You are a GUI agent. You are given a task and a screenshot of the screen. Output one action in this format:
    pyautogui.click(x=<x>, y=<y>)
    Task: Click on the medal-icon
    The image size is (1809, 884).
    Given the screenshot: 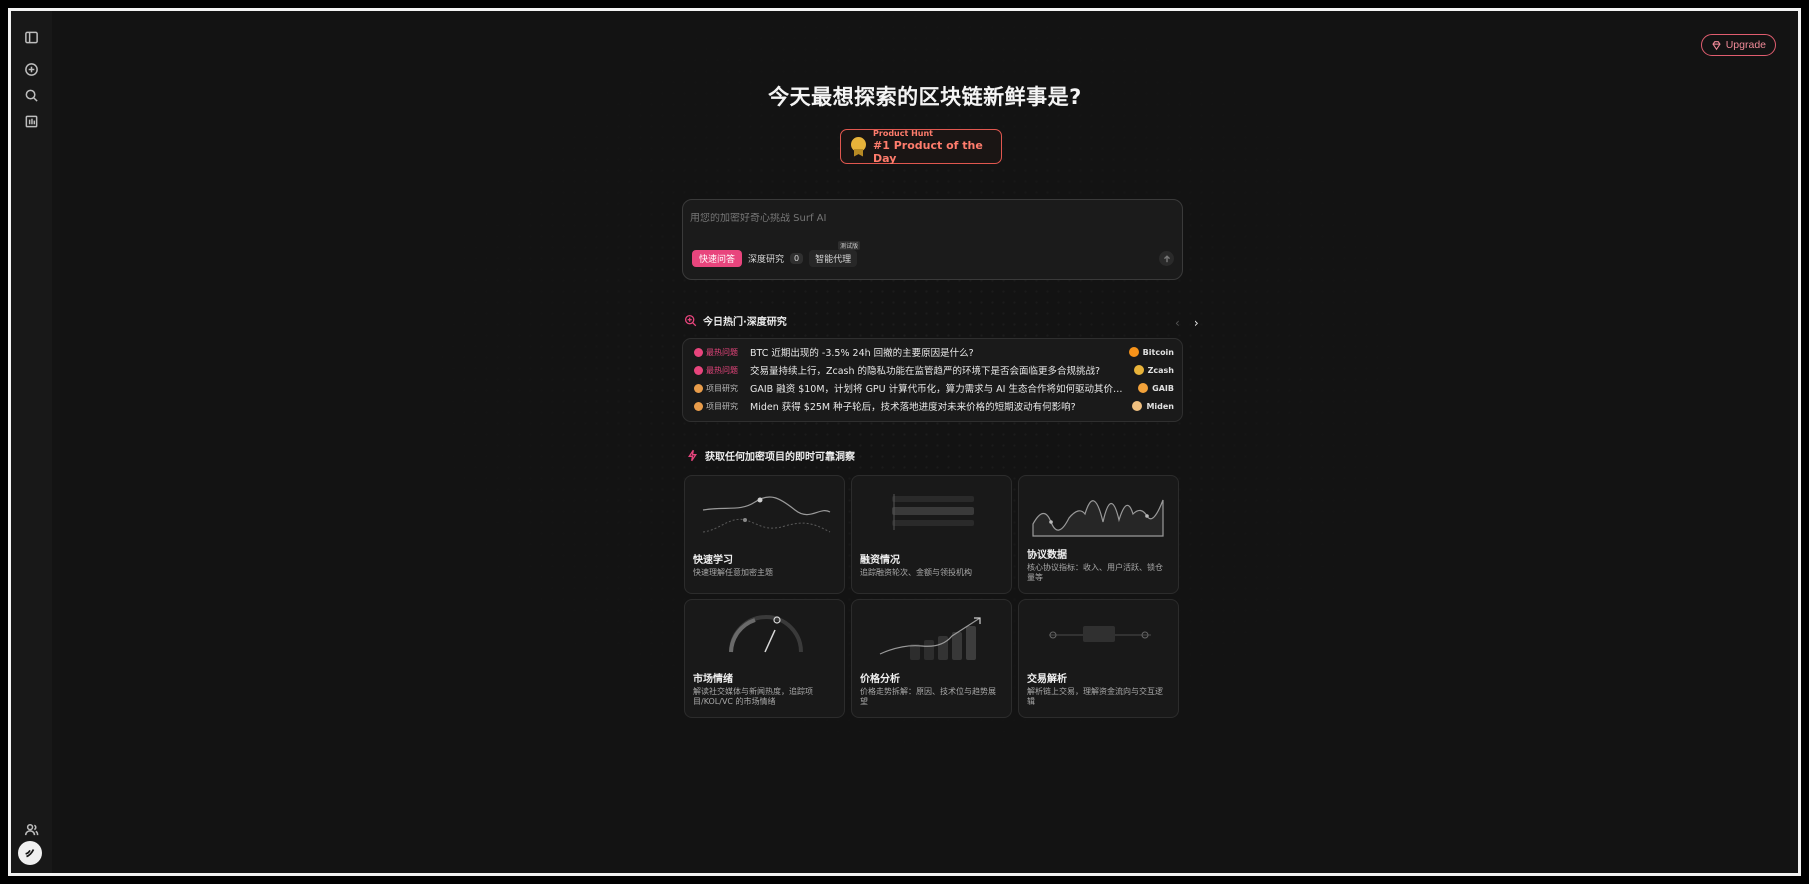 What is the action you would take?
    pyautogui.click(x=858, y=146)
    